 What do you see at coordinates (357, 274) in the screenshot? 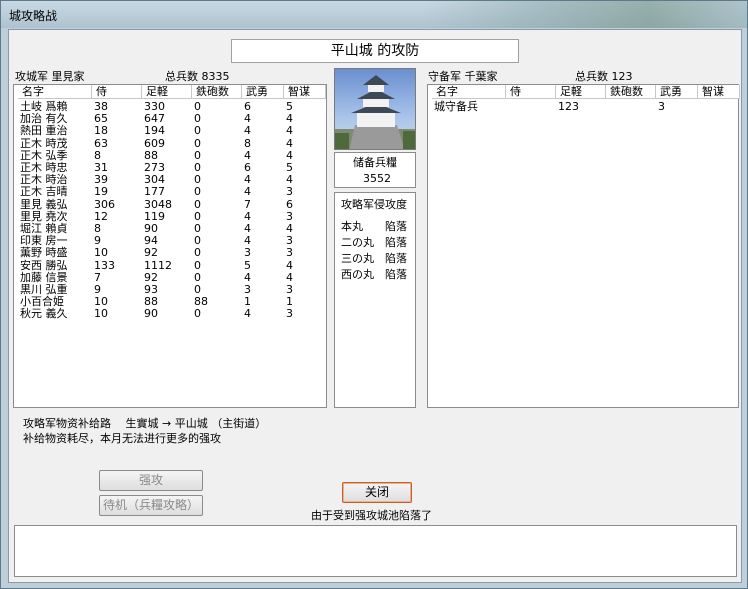
I see `progress-item-name: 西の丸` at bounding box center [357, 274].